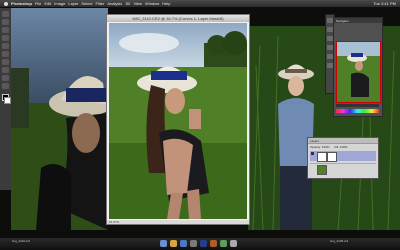 Image resolution: width=400 pixels, height=250 pixels. Describe the element at coordinates (5, 86) in the screenshot. I see `zoom-tool-icon` at that location.